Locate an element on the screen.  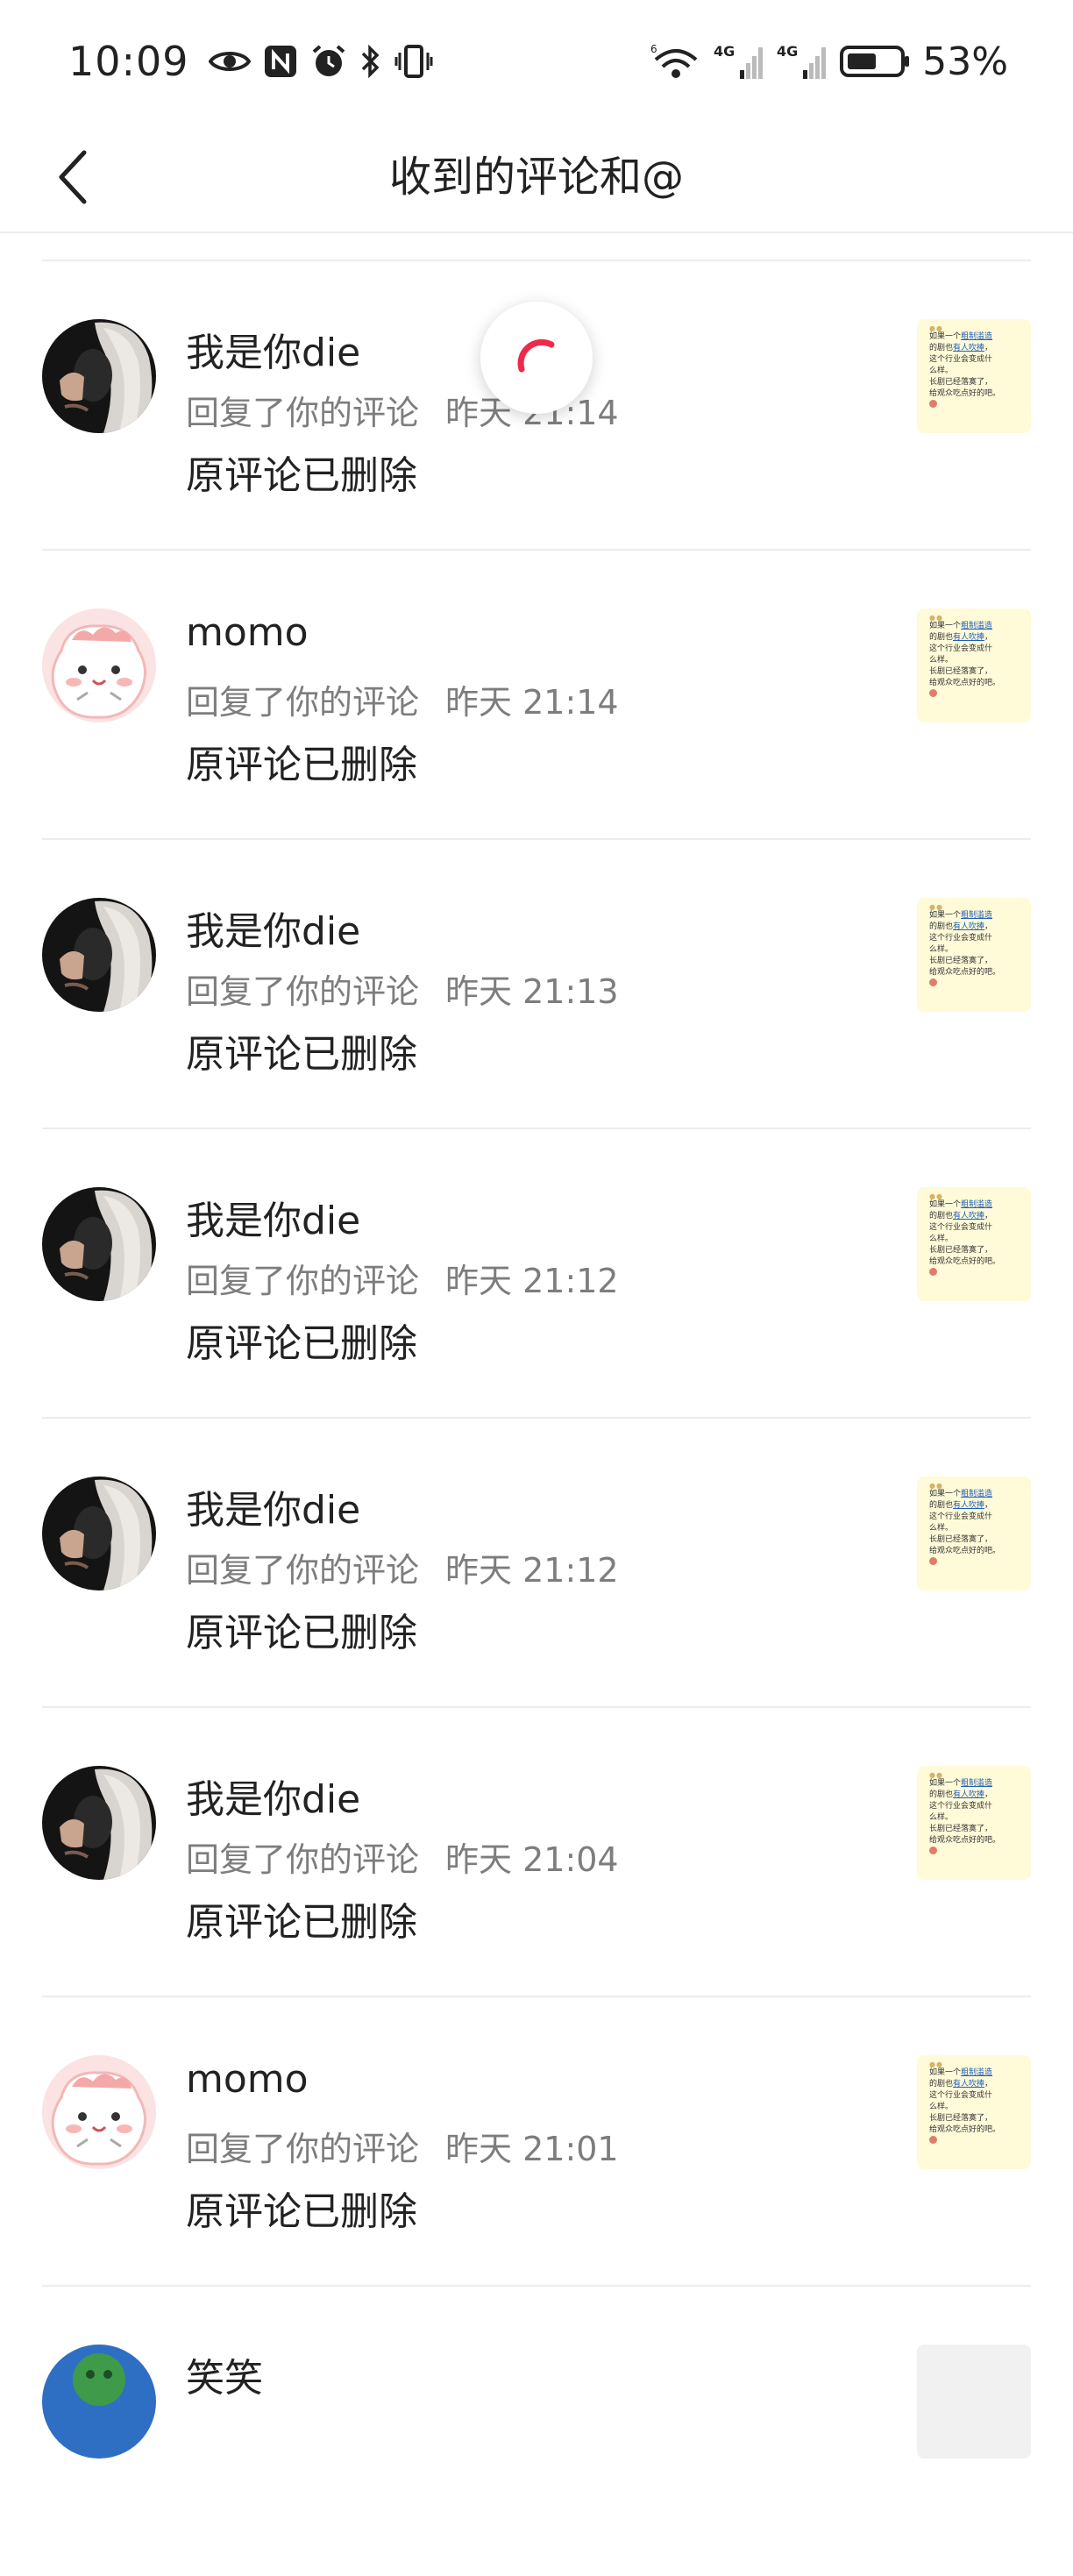
user-name: 笑笑 is located at coordinates (224, 2374).